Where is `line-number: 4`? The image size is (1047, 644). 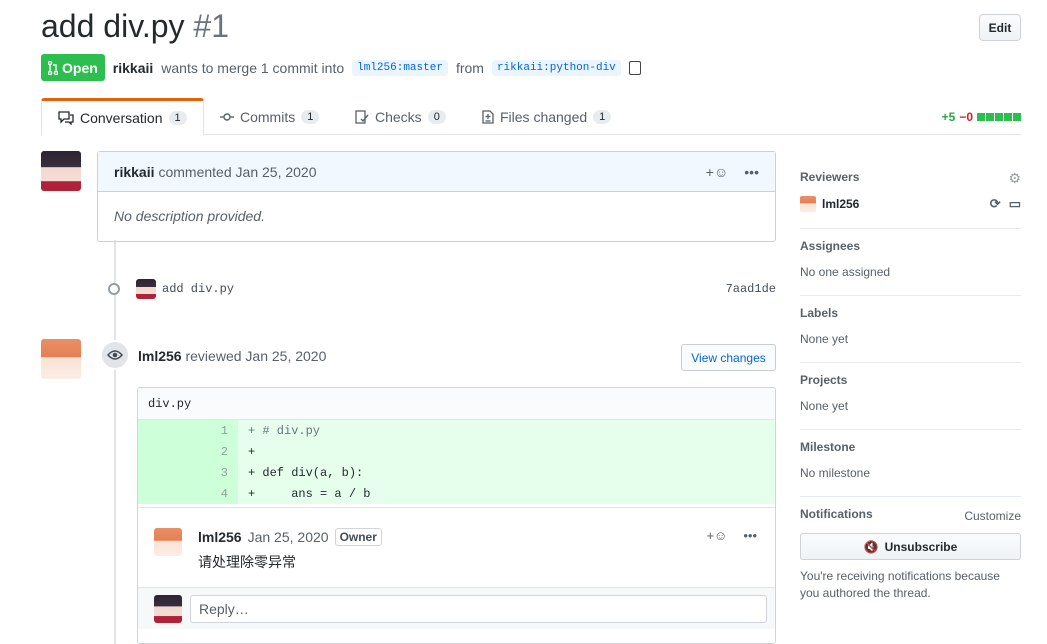 line-number: 4 is located at coordinates (188, 493).